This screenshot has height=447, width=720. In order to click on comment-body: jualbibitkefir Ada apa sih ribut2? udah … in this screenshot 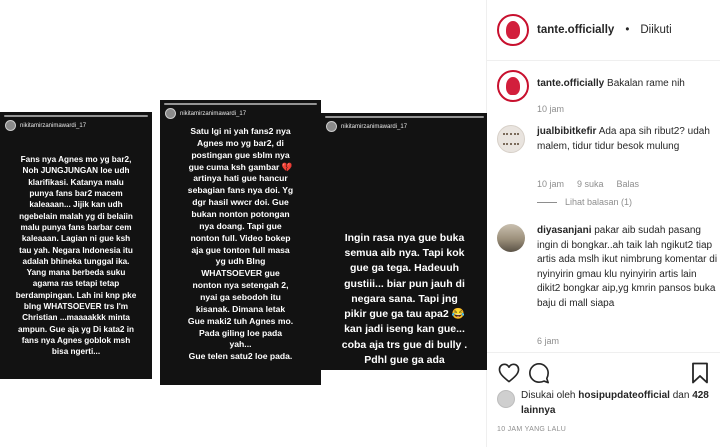, I will do `click(628, 139)`.